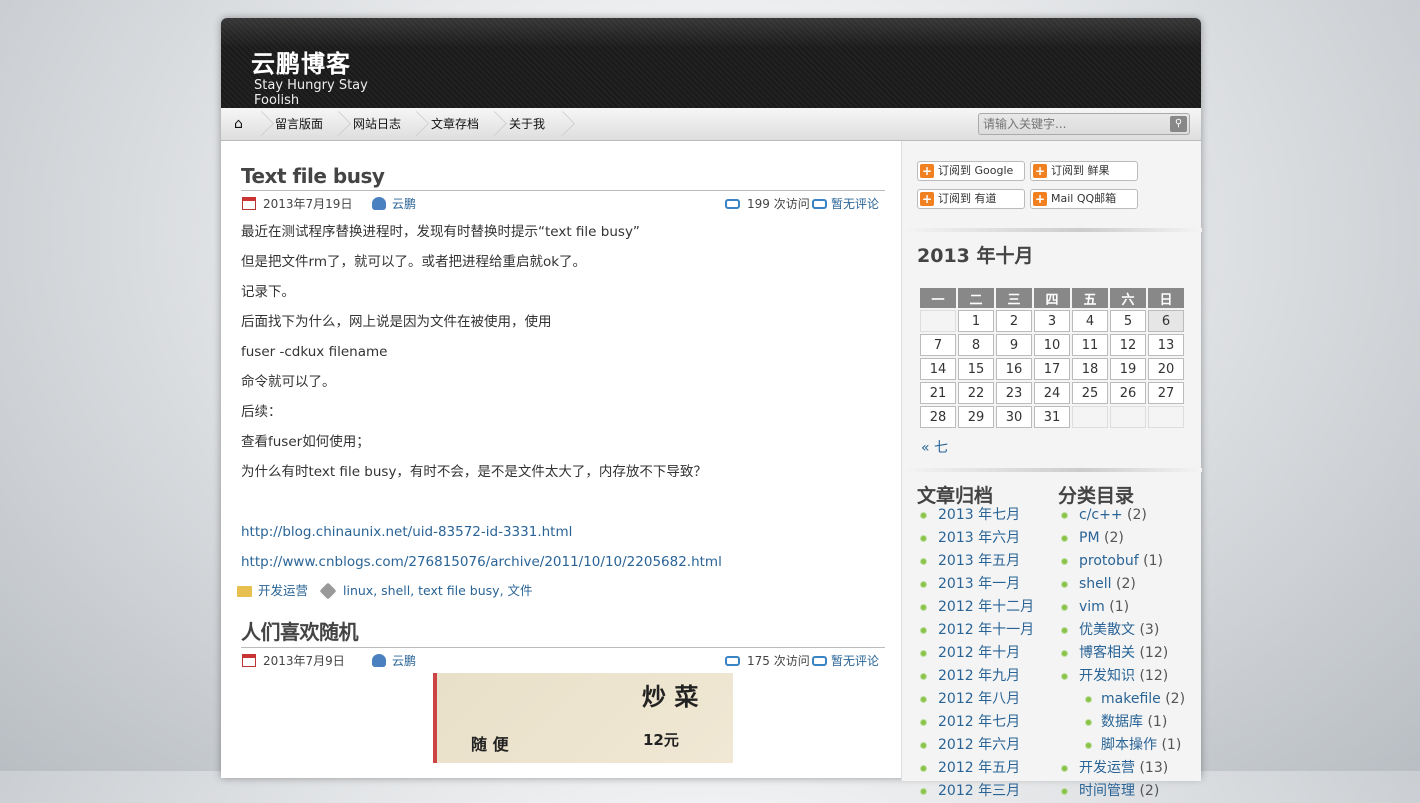  Describe the element at coordinates (1014, 298) in the screenshot. I see `weekday: 三` at that location.